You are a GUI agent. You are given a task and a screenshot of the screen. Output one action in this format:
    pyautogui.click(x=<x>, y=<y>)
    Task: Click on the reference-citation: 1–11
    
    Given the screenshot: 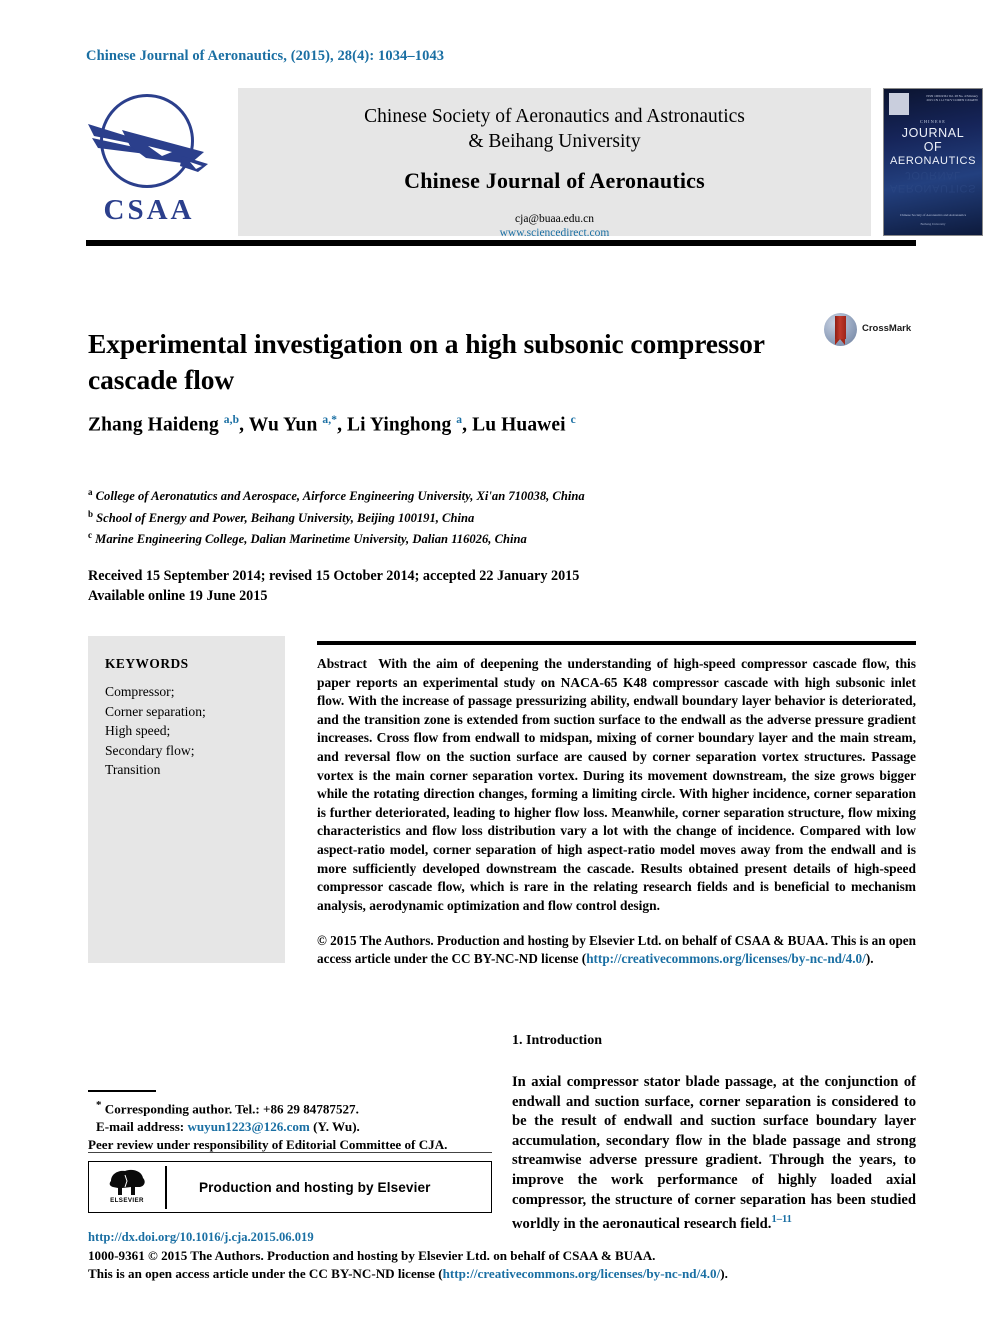 What is the action you would take?
    pyautogui.click(x=781, y=1219)
    